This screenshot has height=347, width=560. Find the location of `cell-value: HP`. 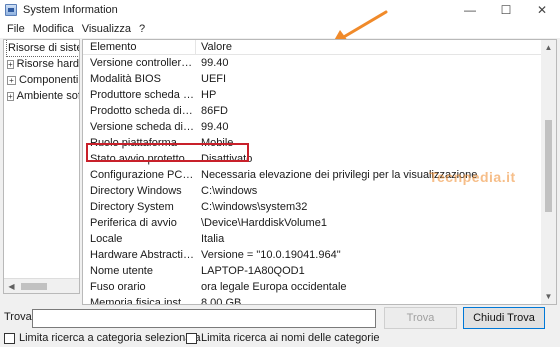

cell-value: HP is located at coordinates (209, 95).